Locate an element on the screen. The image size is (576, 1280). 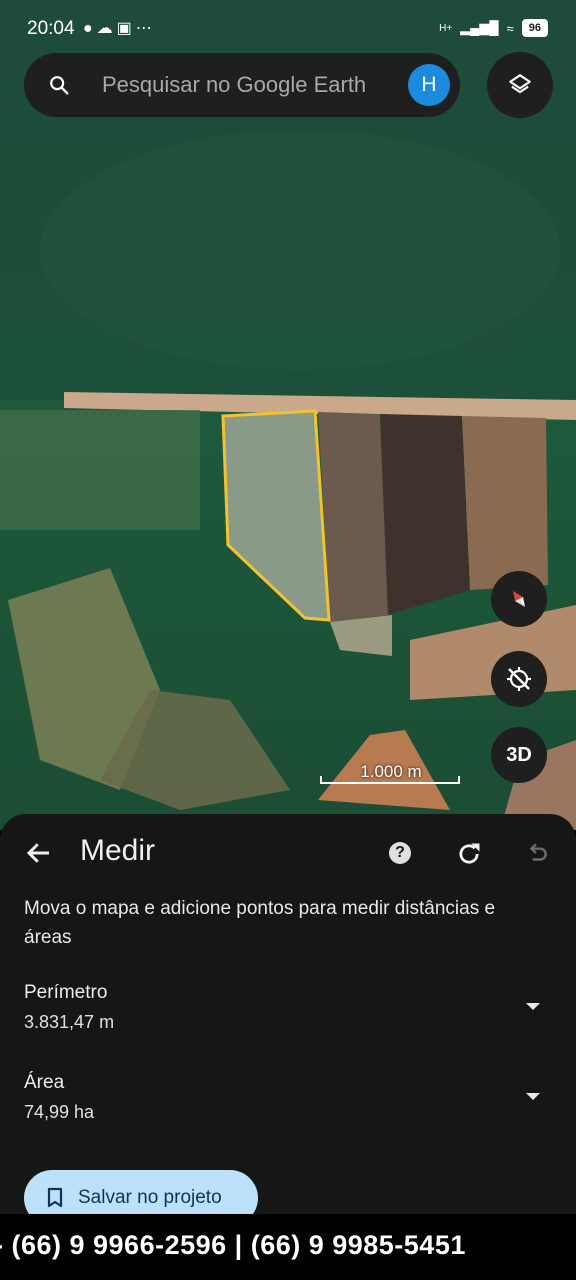
back-arrow-icon is located at coordinates (37, 853).